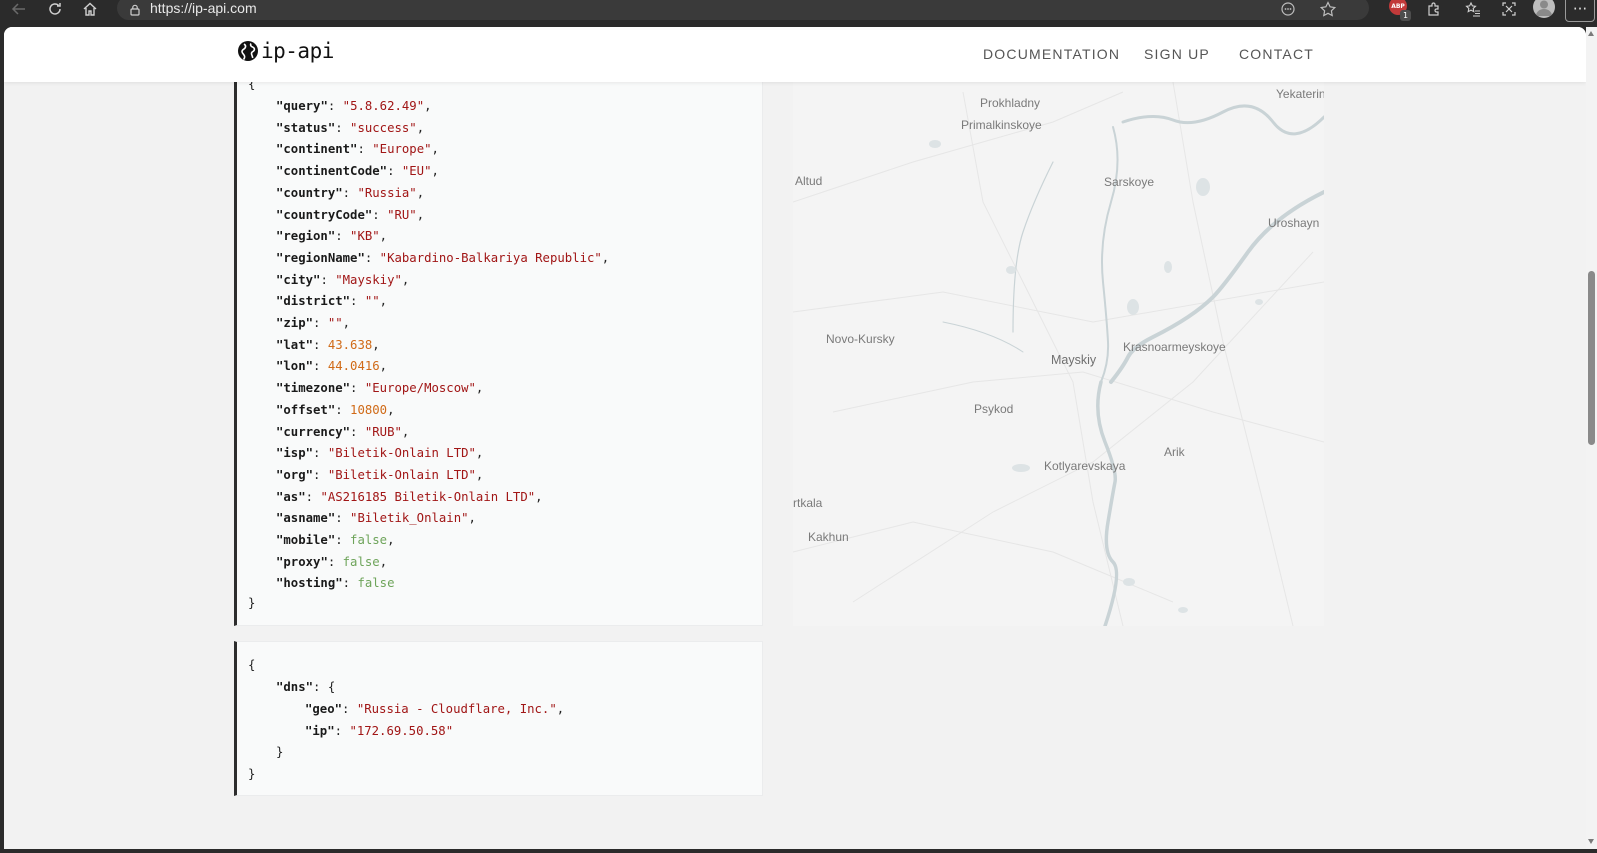 This screenshot has height=853, width=1597. What do you see at coordinates (1177, 54) in the screenshot?
I see `nav-sign-up: SIGN UP` at bounding box center [1177, 54].